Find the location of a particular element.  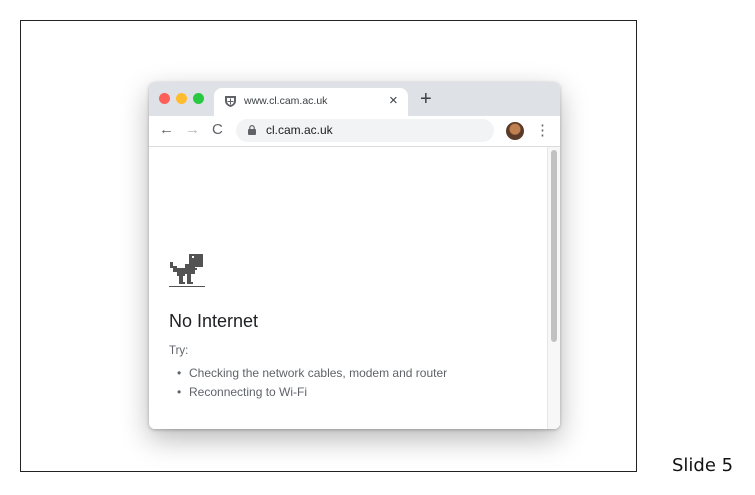

toolbar: ← → C cl.cam.ac.uk ☆ ⋮ is located at coordinates (354, 131).